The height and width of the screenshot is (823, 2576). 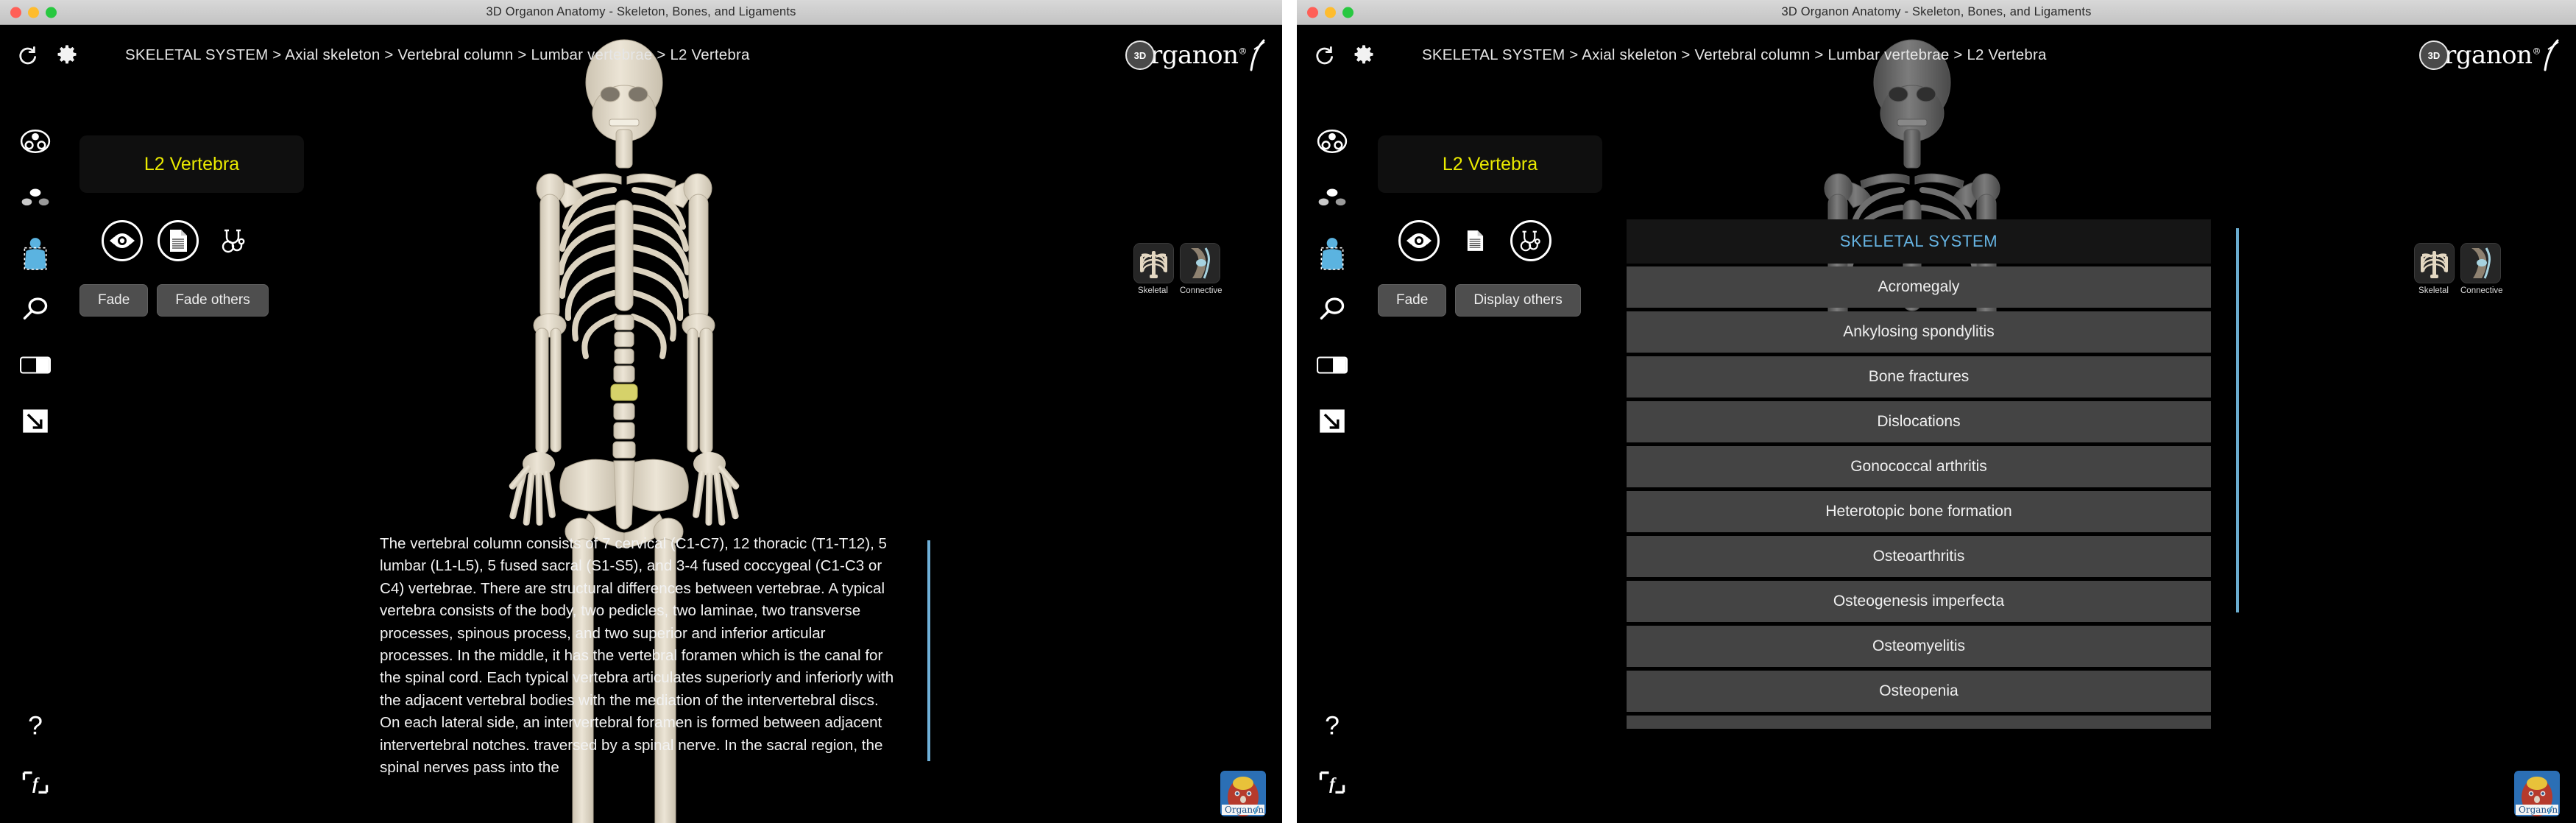 What do you see at coordinates (1153, 263) in the screenshot?
I see `thumb-skeletal-image` at bounding box center [1153, 263].